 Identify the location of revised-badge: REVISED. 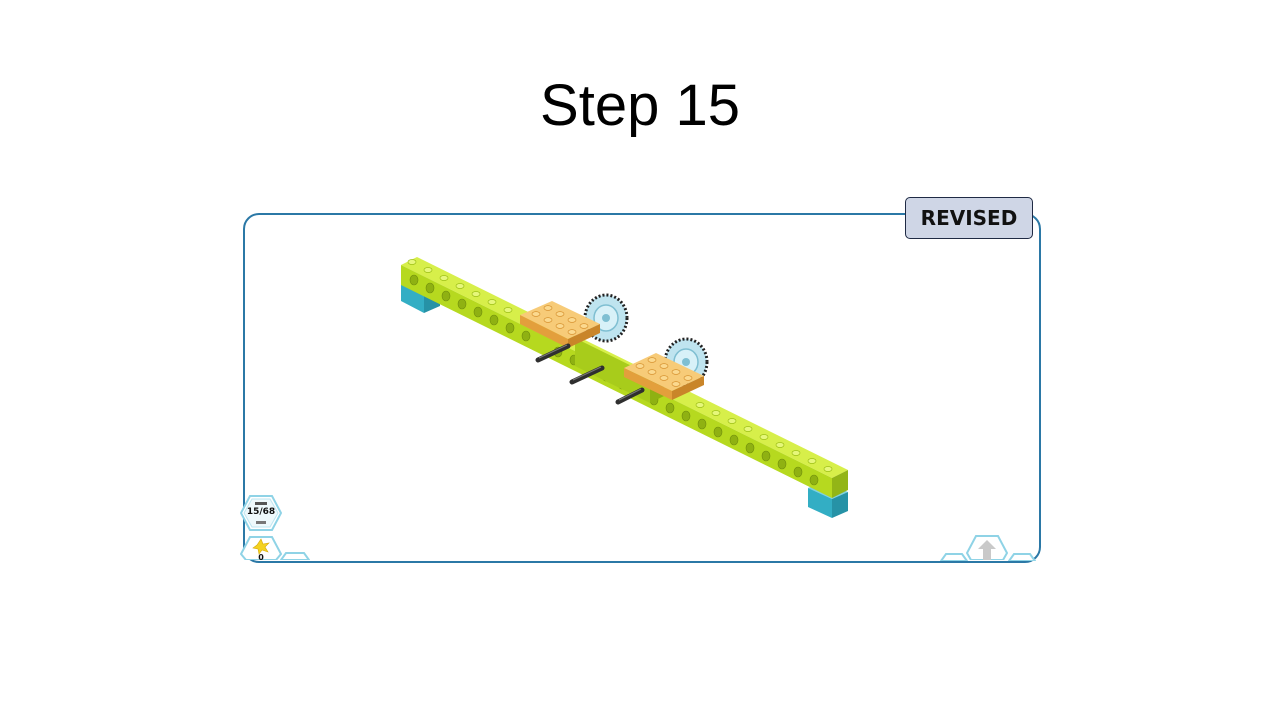
(969, 218).